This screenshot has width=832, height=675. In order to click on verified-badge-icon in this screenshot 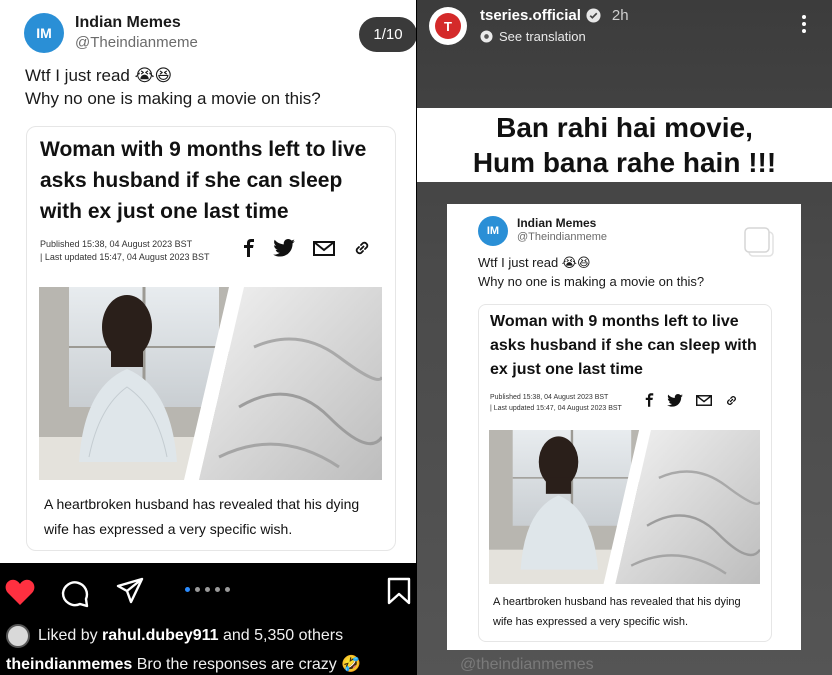, I will do `click(593, 15)`.